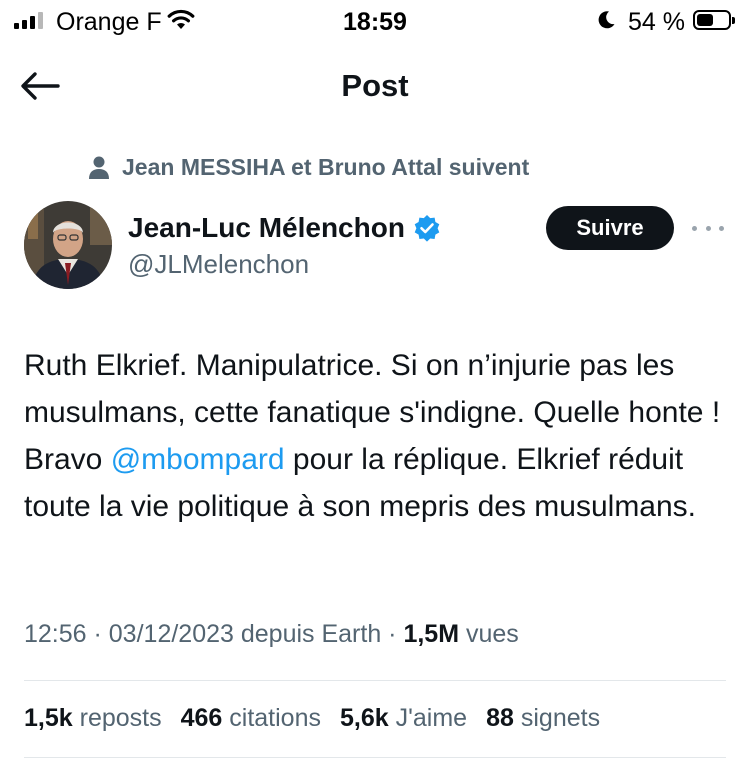 Image resolution: width=750 pixels, height=764 pixels. Describe the element at coordinates (55, 634) in the screenshot. I see `tweet-time: 12:56` at that location.